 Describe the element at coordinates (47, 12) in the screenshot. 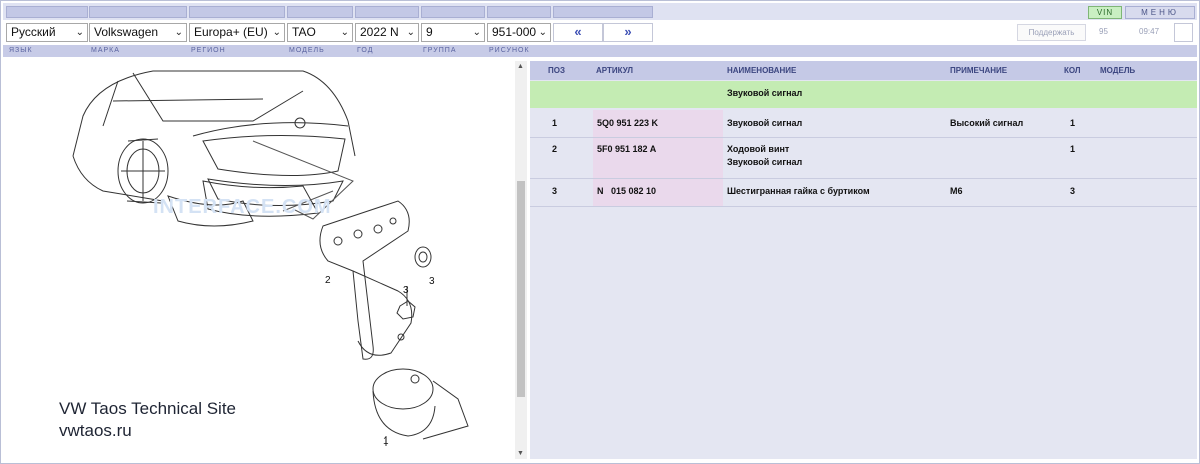

I see `toolbar-slot-language` at that location.